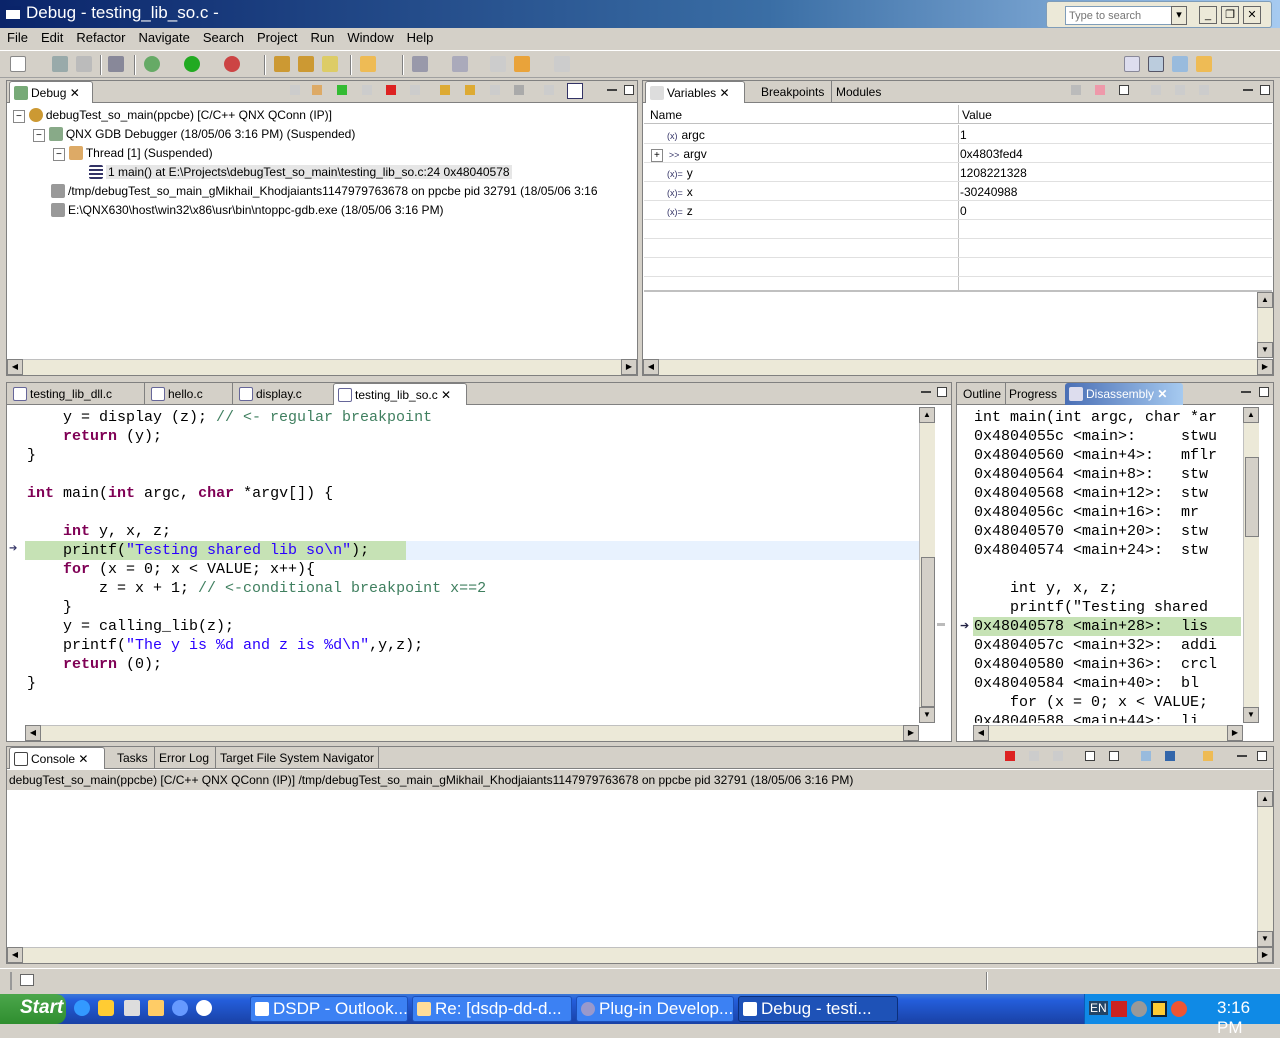 The height and width of the screenshot is (1038, 1280). Describe the element at coordinates (57, 758) in the screenshot. I see `tab-console: Console ✕` at that location.